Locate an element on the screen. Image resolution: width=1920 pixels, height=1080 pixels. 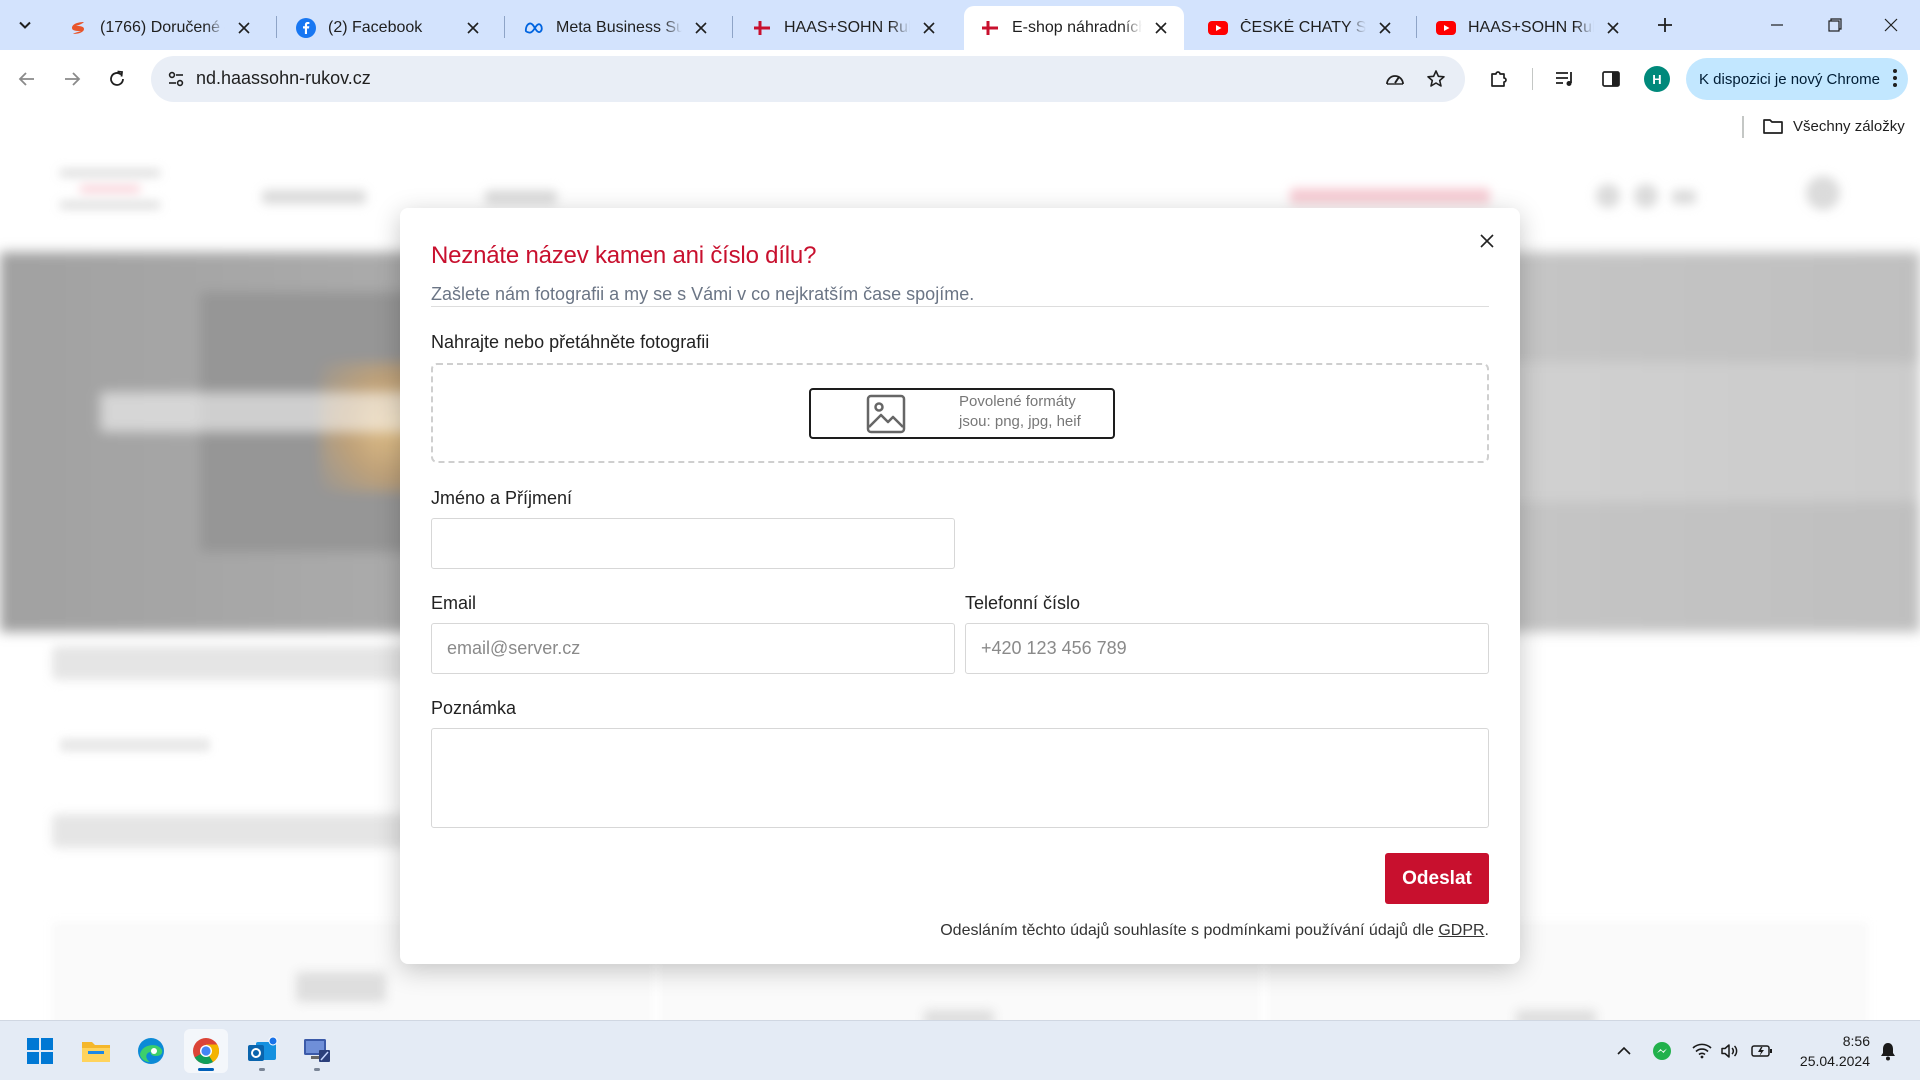
photo-dropzone: Povolené formáty jsou: png, jpg, heif is located at coordinates (960, 413).